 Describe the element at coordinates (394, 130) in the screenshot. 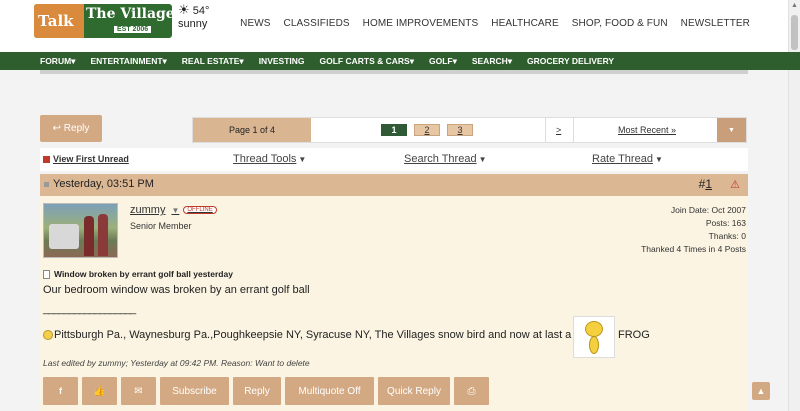

I see `page-1: 1` at that location.